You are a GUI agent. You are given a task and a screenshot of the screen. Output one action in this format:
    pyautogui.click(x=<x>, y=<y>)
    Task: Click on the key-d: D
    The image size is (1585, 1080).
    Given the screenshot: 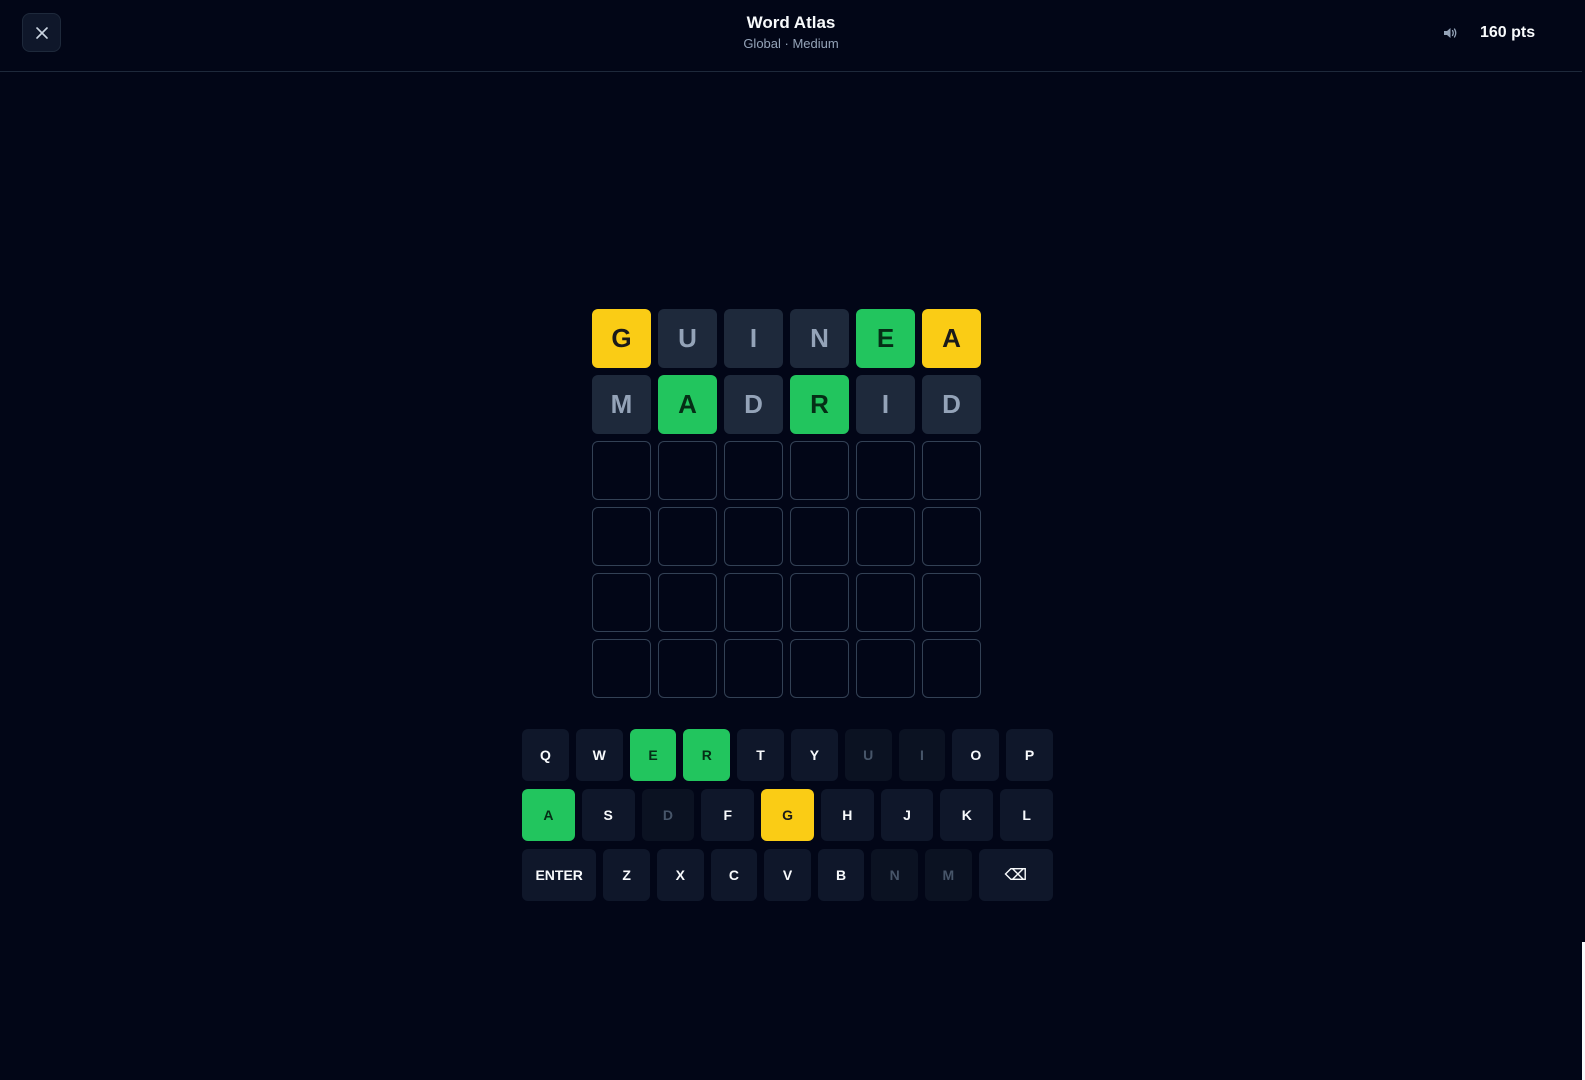 What is the action you would take?
    pyautogui.click(x=668, y=815)
    